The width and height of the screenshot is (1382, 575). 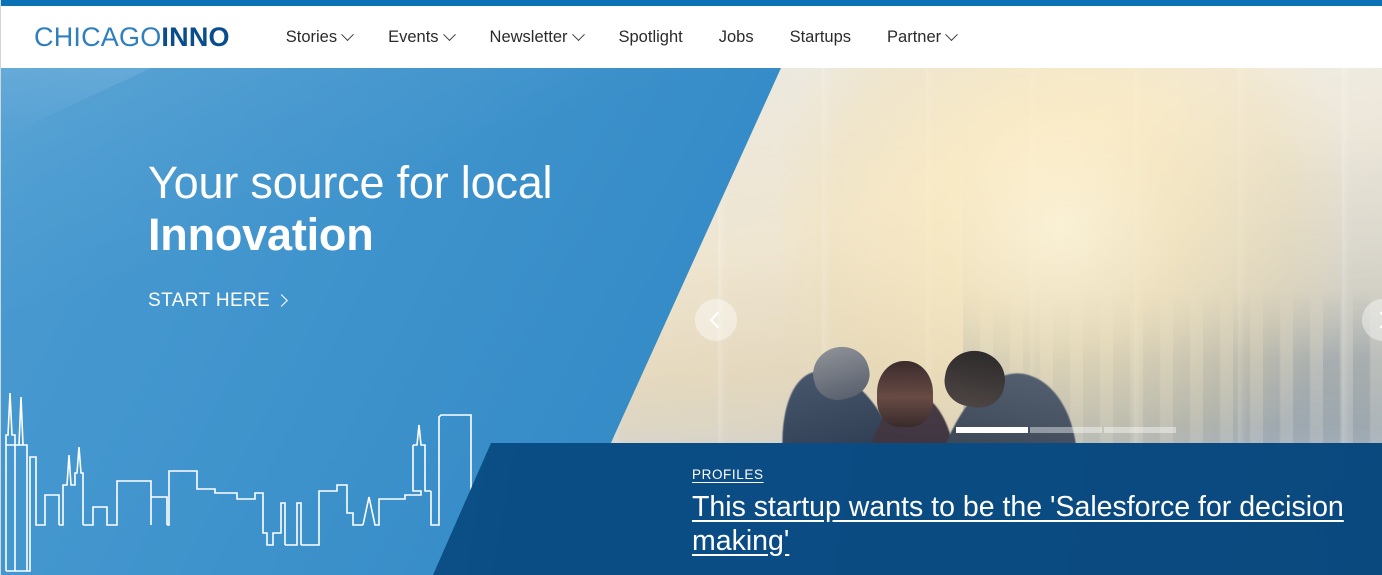 I want to click on carousel-slide-indicators, so click(x=1066, y=430).